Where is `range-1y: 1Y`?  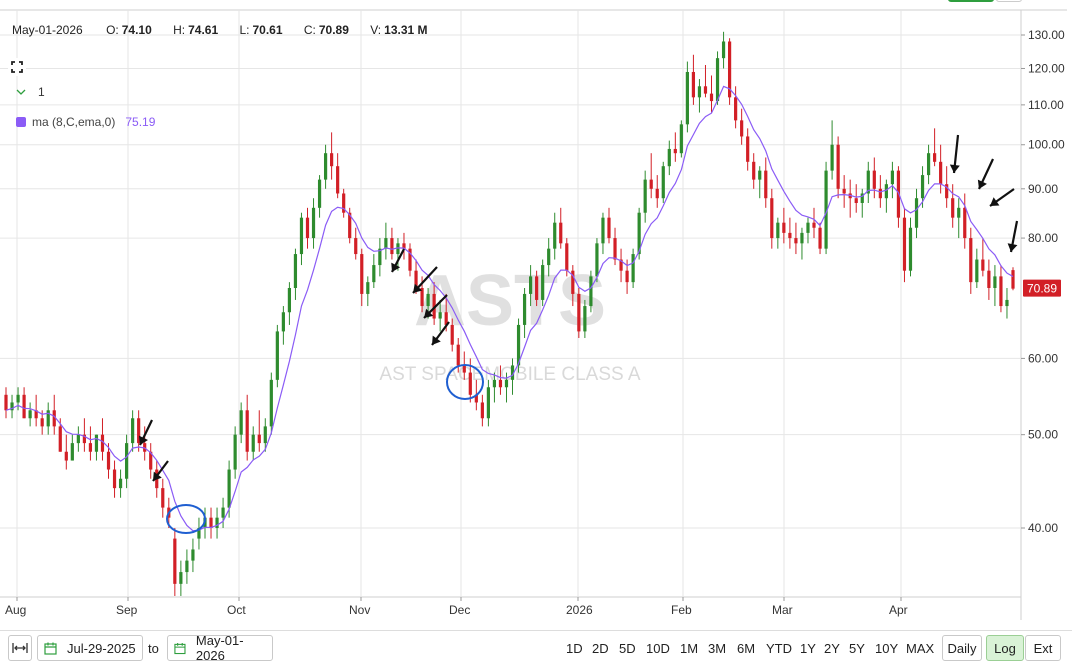
range-1y: 1Y is located at coordinates (808, 648).